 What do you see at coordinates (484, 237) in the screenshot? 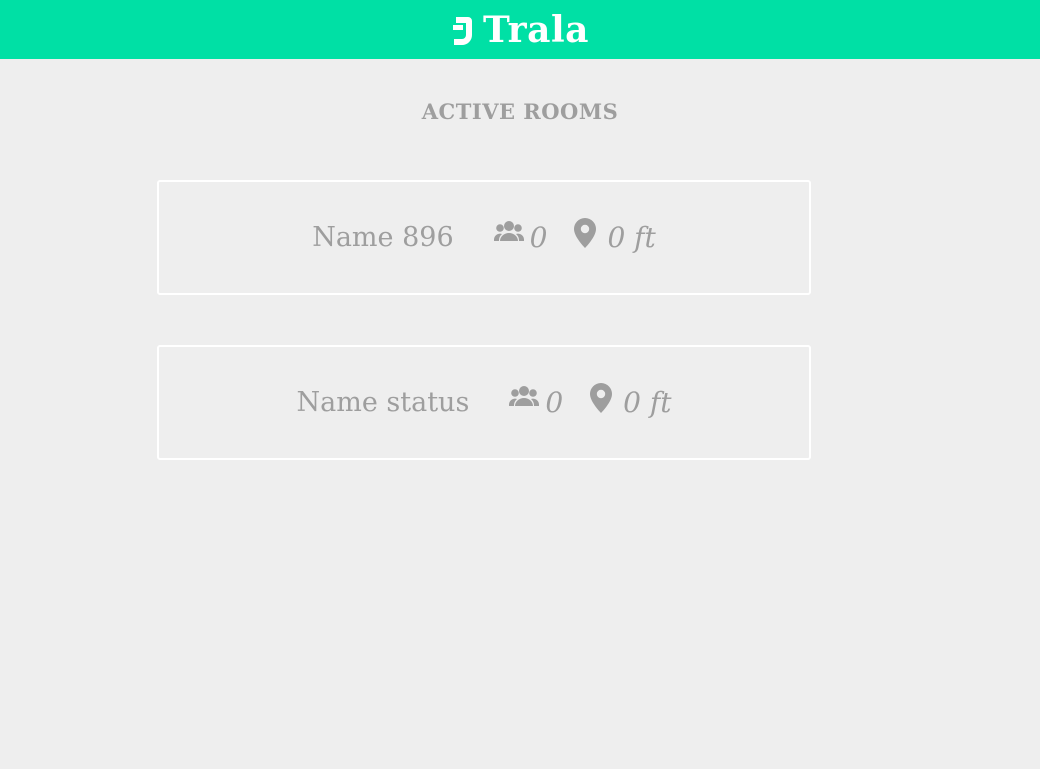
I see `room-card: Name 896 0 0 ft` at bounding box center [484, 237].